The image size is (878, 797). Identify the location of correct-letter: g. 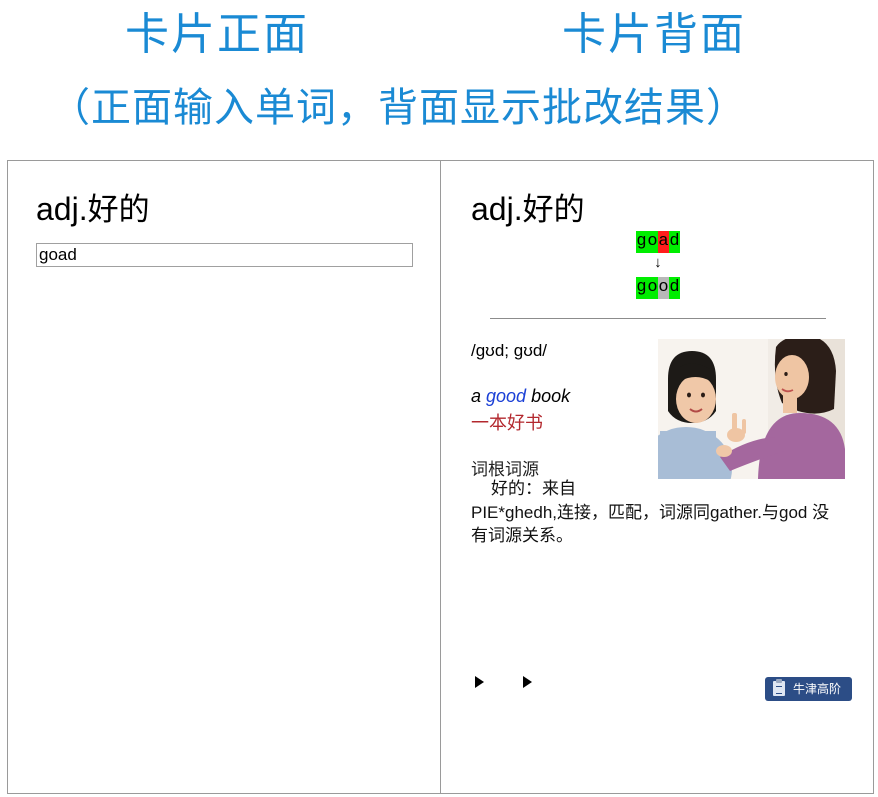
(641, 288).